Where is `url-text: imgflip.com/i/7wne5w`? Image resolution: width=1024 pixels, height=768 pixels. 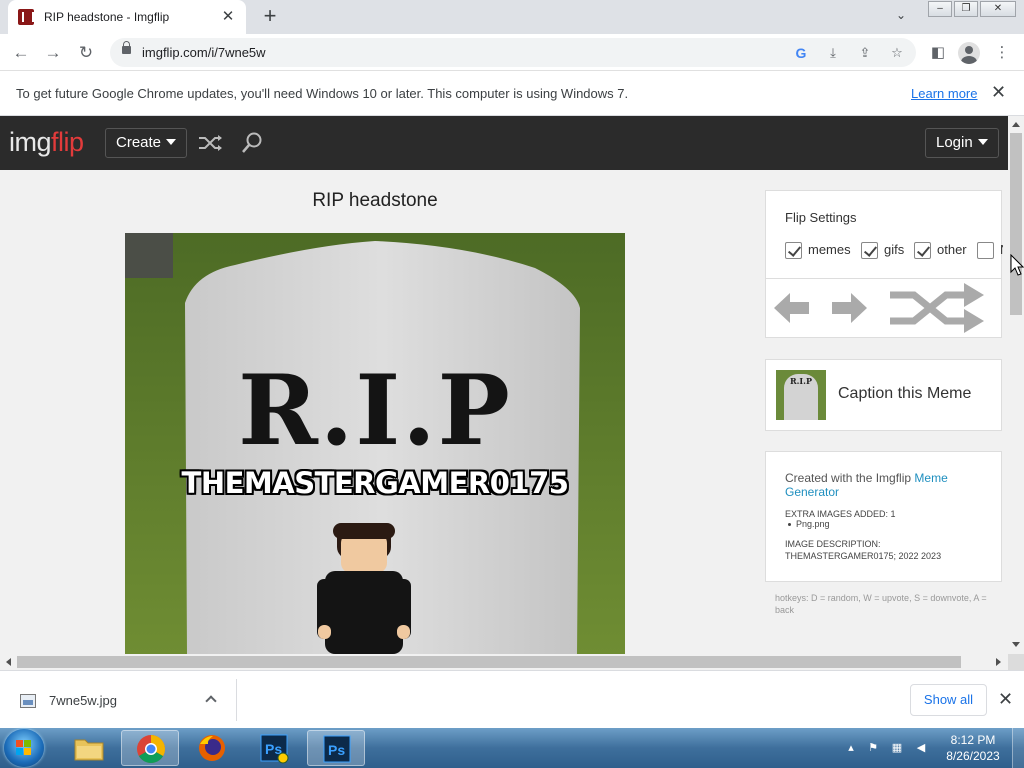 url-text: imgflip.com/i/7wne5w is located at coordinates (204, 52).